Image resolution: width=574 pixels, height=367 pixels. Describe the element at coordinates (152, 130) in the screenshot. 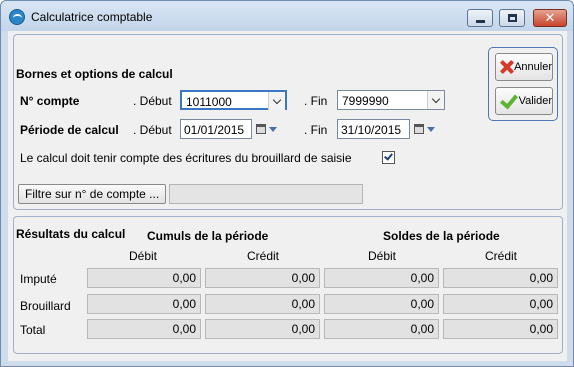

I see `period-start-label: . Début` at that location.